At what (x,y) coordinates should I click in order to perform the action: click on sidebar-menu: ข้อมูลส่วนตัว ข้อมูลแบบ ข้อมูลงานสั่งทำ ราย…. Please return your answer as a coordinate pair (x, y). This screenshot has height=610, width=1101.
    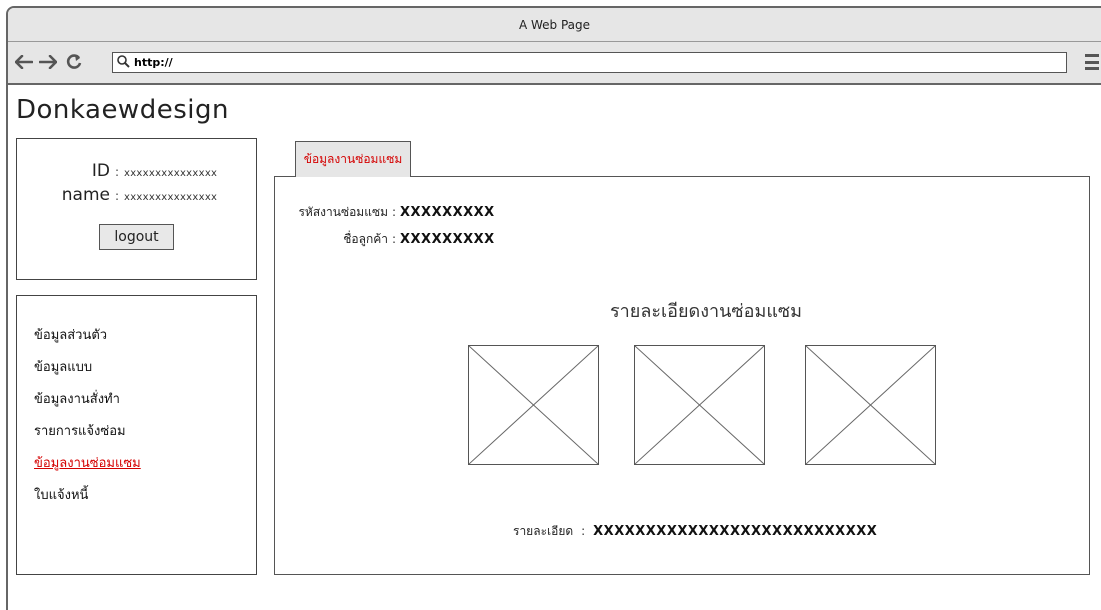
    Looking at the image, I should click on (136, 435).